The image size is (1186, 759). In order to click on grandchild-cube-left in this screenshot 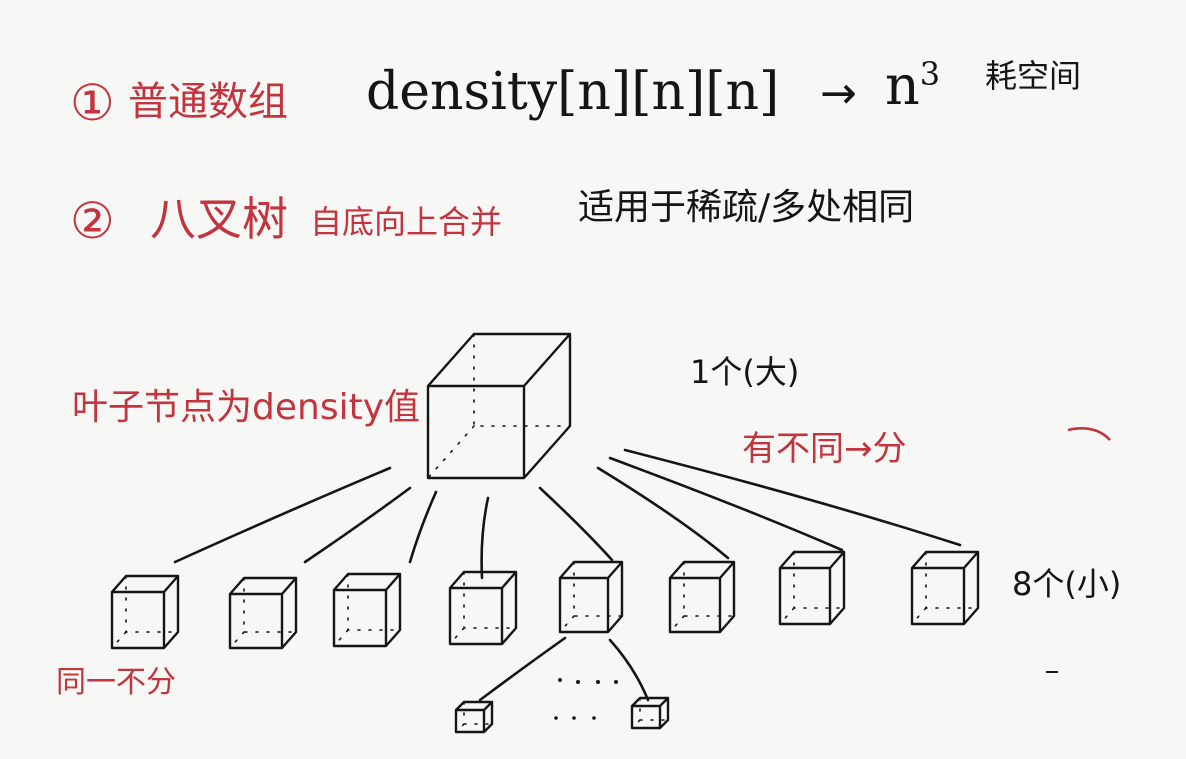, I will do `click(474, 717)`.